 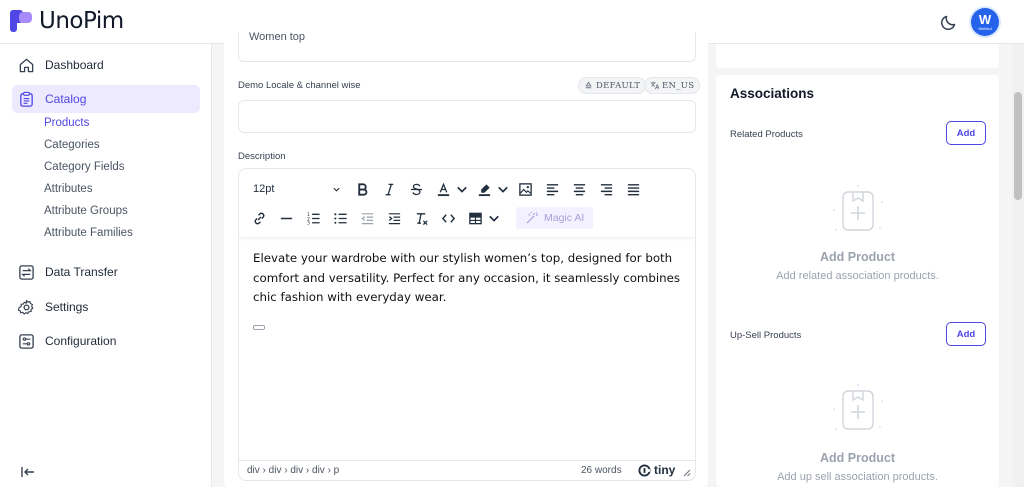 I want to click on strikethrough-icon, so click(x=416, y=189).